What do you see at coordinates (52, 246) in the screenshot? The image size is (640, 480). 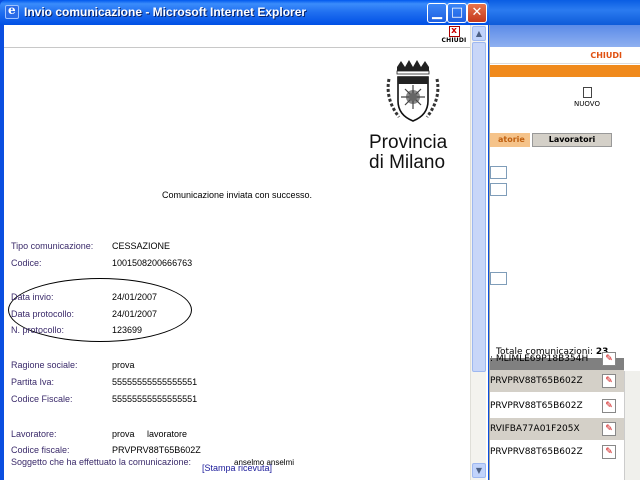 I see `tipo-comunicazione-label: Tipo comunicazione:` at bounding box center [52, 246].